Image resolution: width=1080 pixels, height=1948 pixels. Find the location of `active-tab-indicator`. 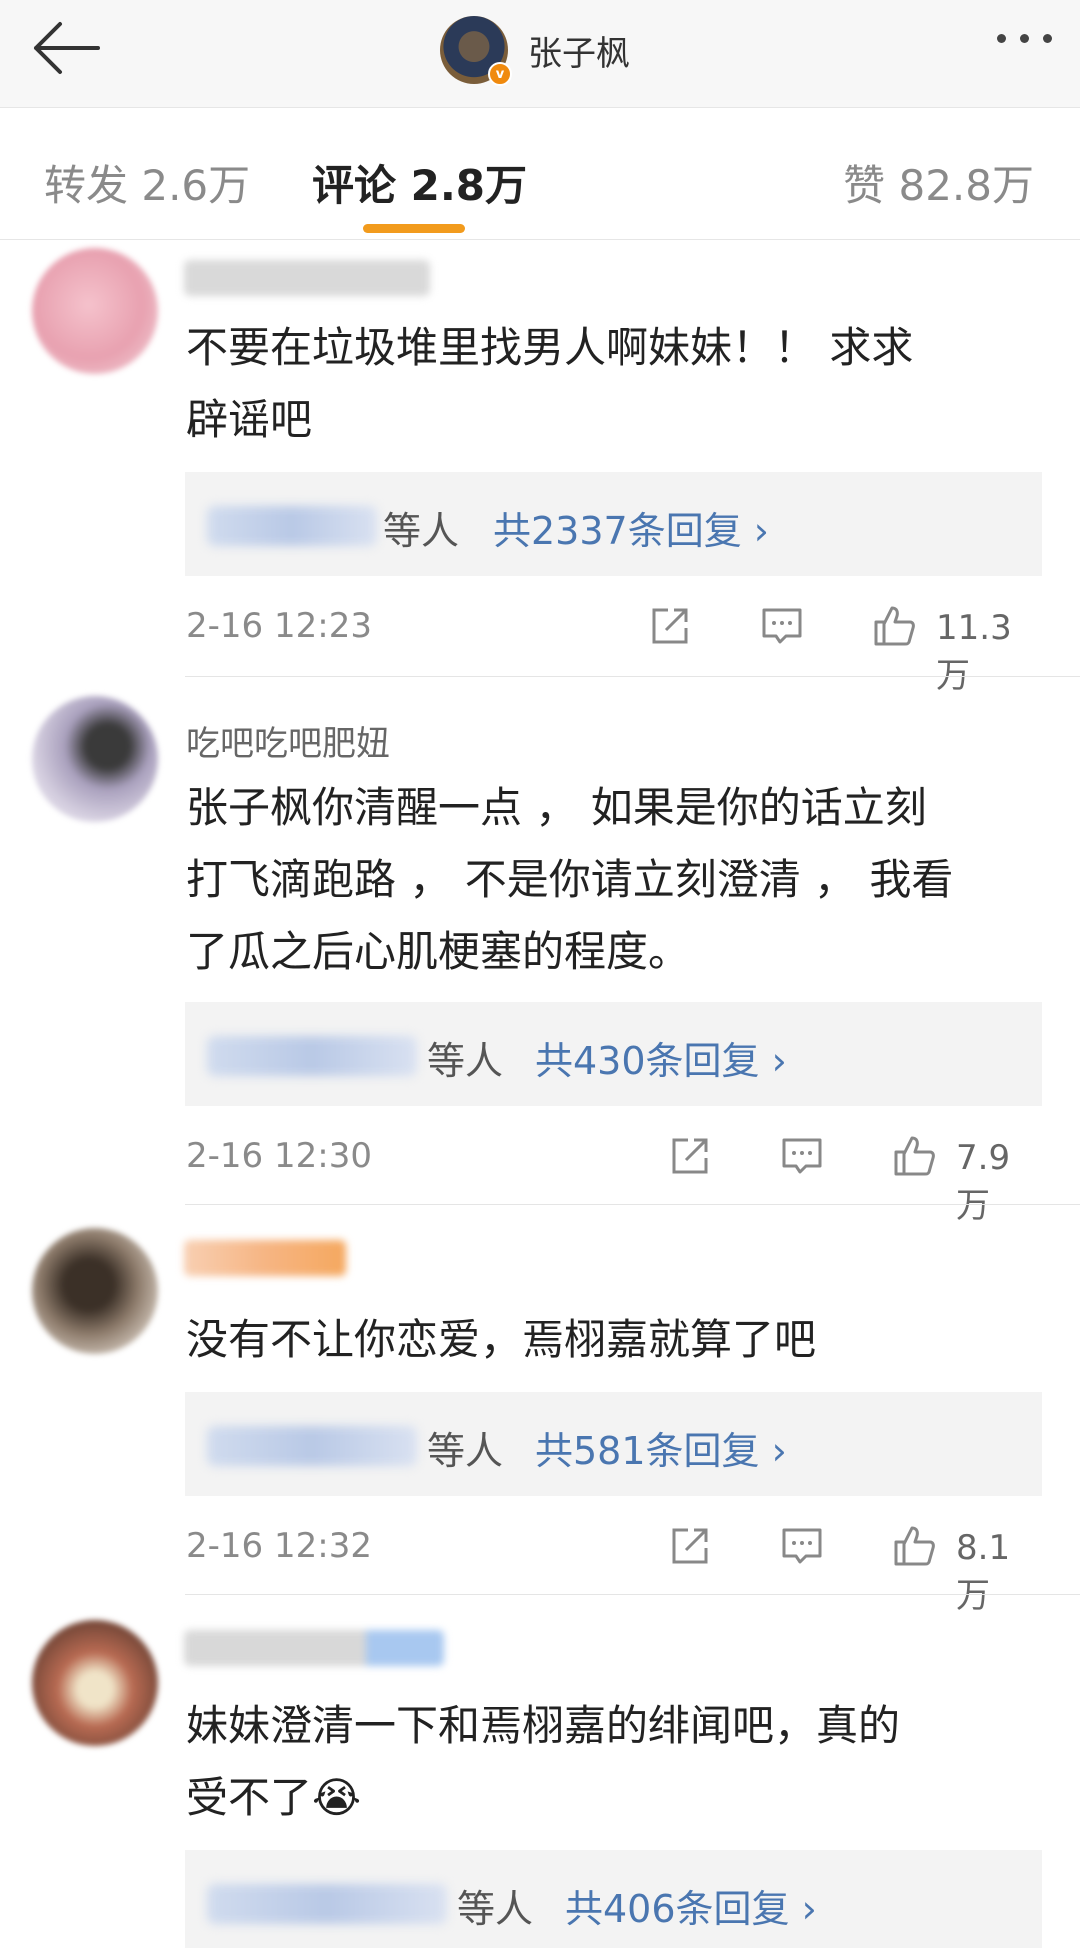

active-tab-indicator is located at coordinates (414, 228).